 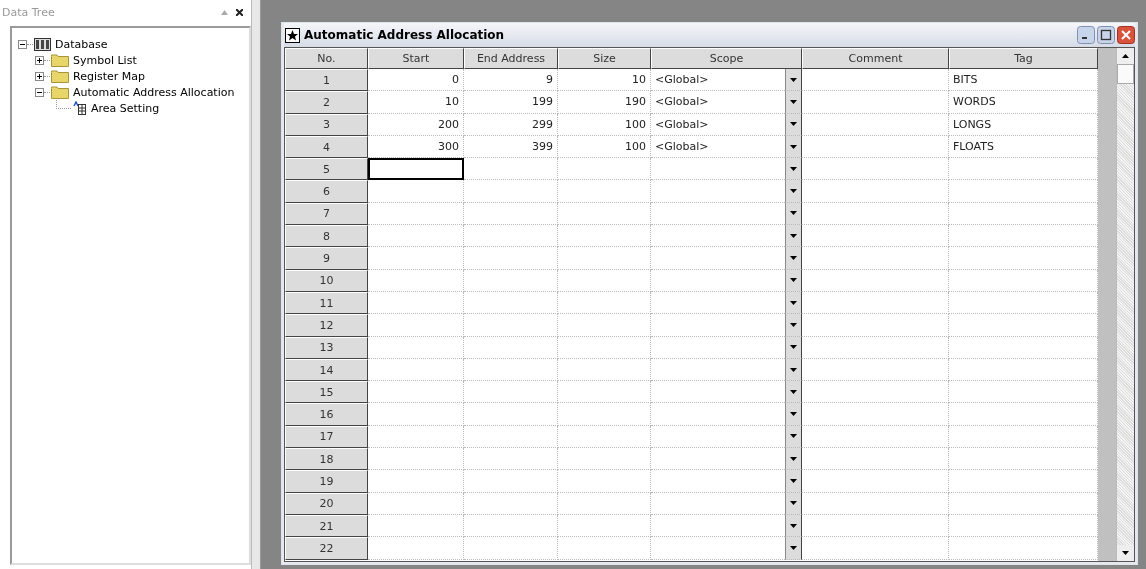 I want to click on row-number: 21, so click(x=326, y=526).